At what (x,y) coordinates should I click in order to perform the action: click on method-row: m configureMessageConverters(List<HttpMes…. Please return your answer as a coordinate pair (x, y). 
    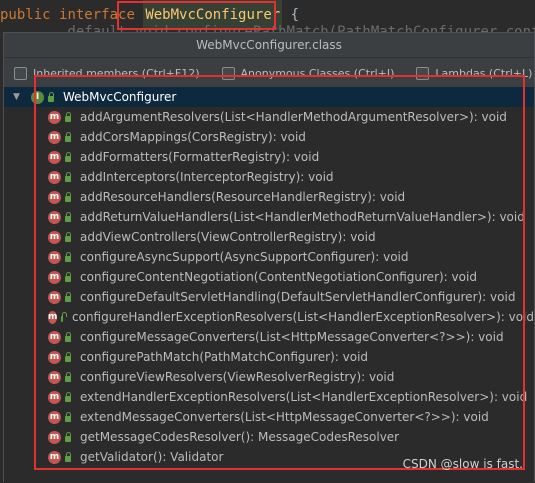
    Looking at the image, I should click on (269, 337).